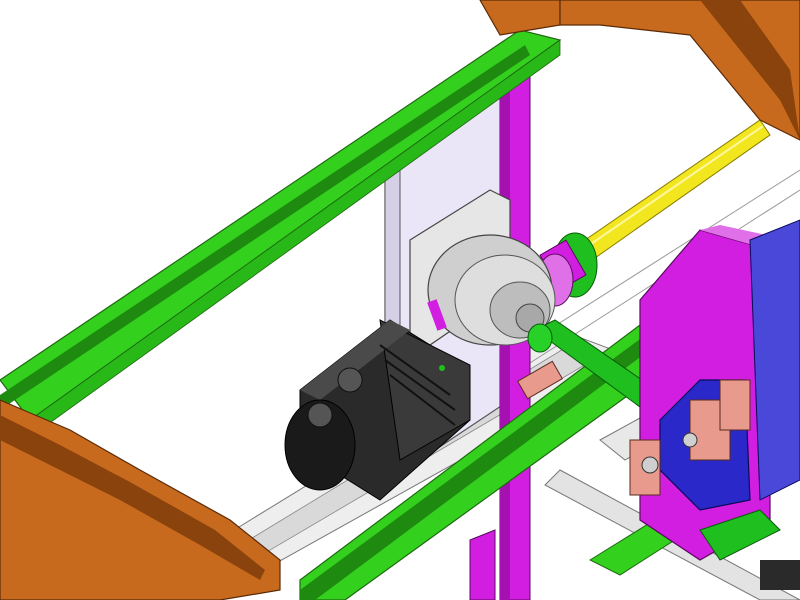 This screenshot has width=800, height=600. What do you see at coordinates (140, 499) in the screenshot?
I see `frame-left` at bounding box center [140, 499].